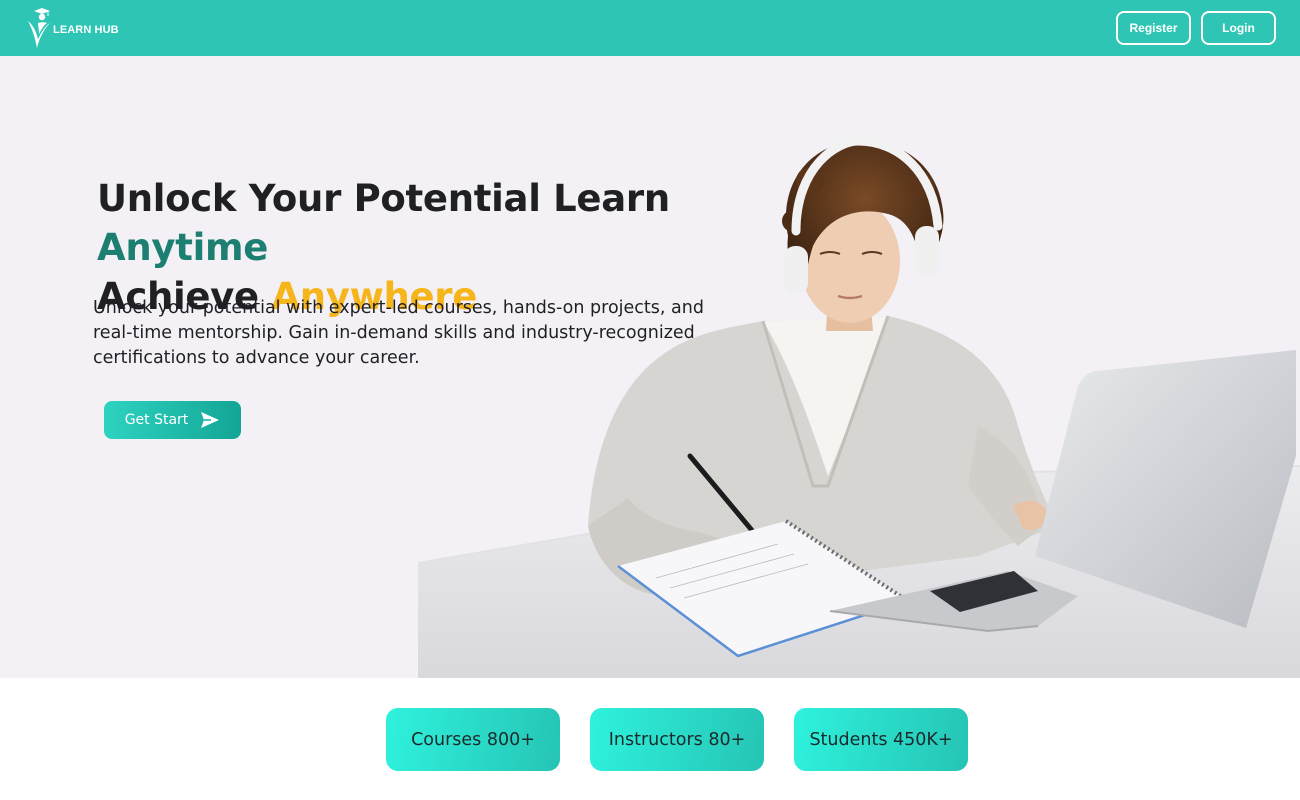  I want to click on get-start-label: Get Start, so click(156, 420).